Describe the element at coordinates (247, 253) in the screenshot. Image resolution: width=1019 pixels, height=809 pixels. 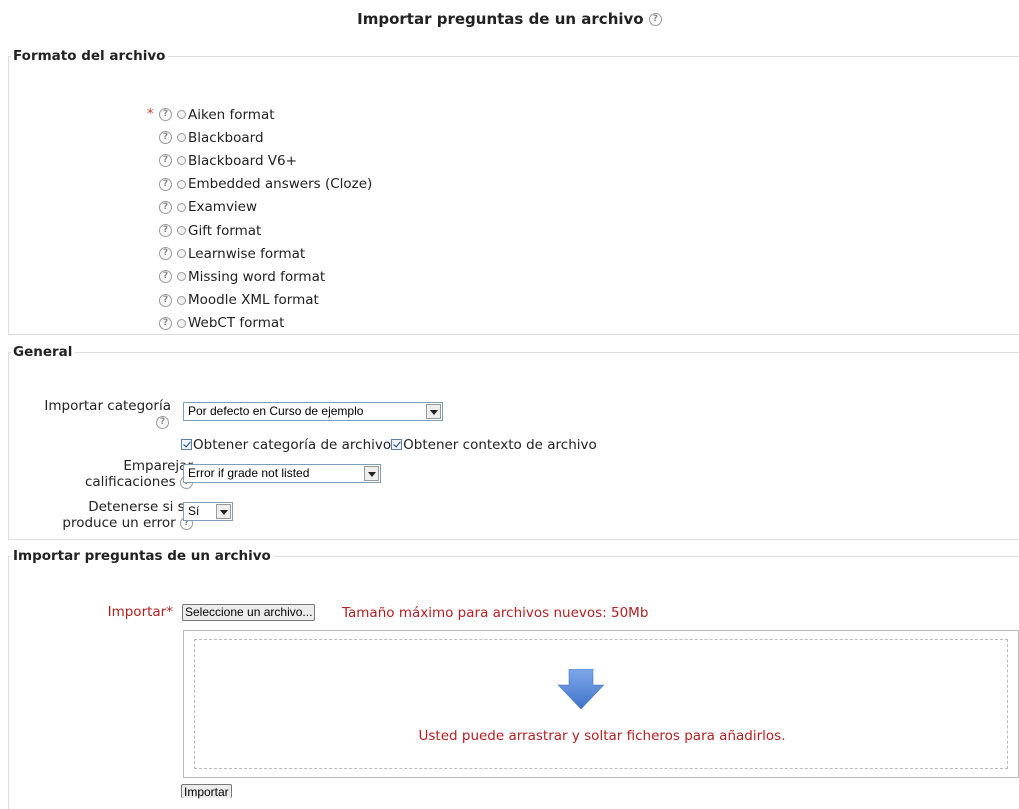
I see `format-option-label: Learnwise format` at that location.